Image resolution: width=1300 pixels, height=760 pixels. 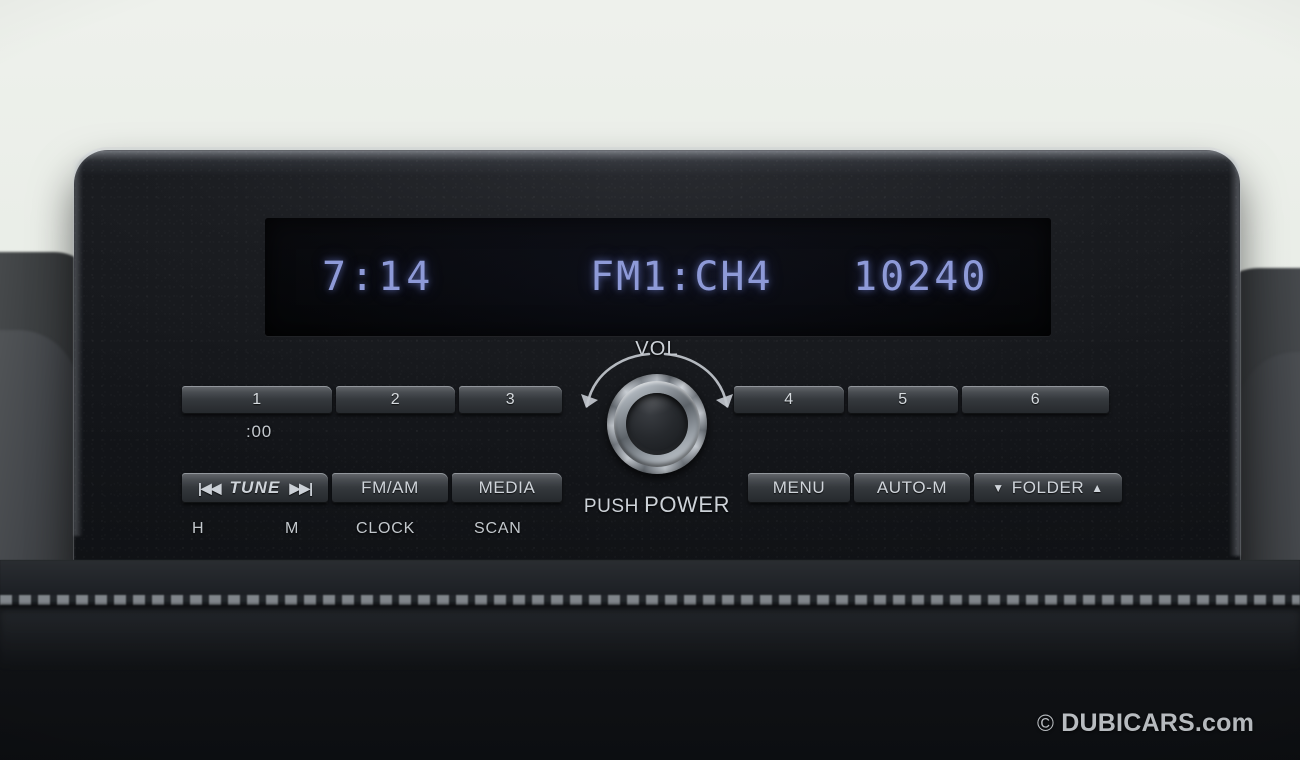 I want to click on media-button-label: MEDIA, so click(x=507, y=487).